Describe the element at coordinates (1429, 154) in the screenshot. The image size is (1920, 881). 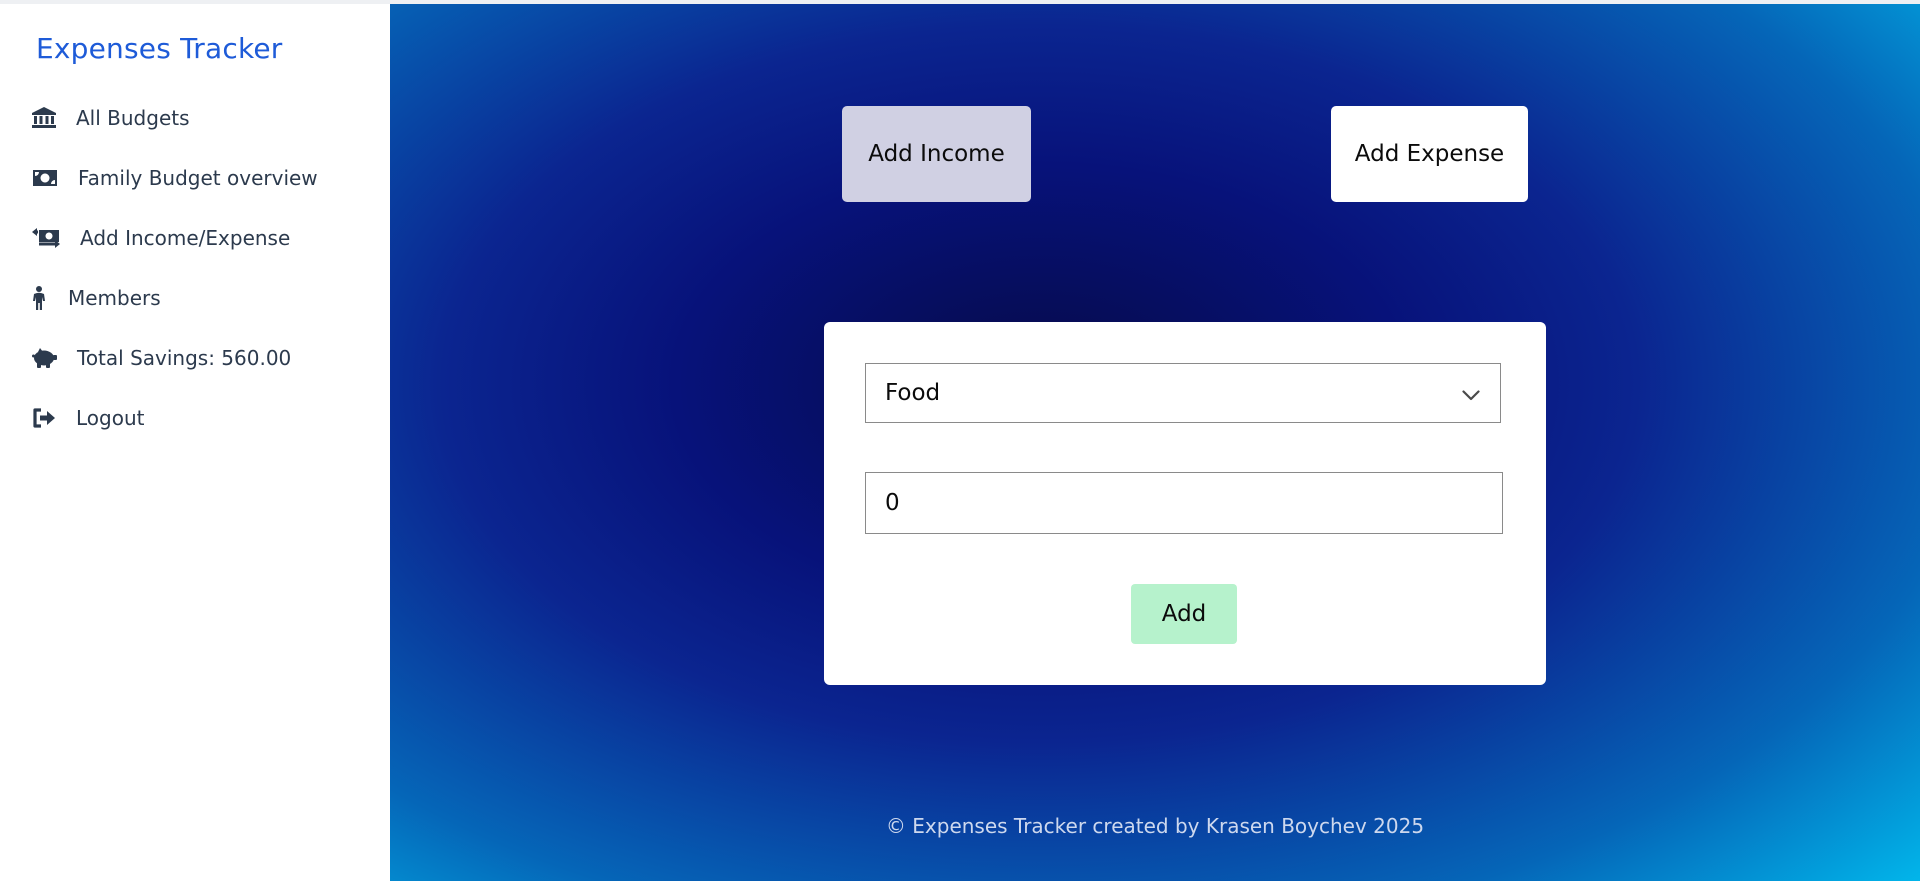
I see `add-expense-button: Add Expense` at that location.